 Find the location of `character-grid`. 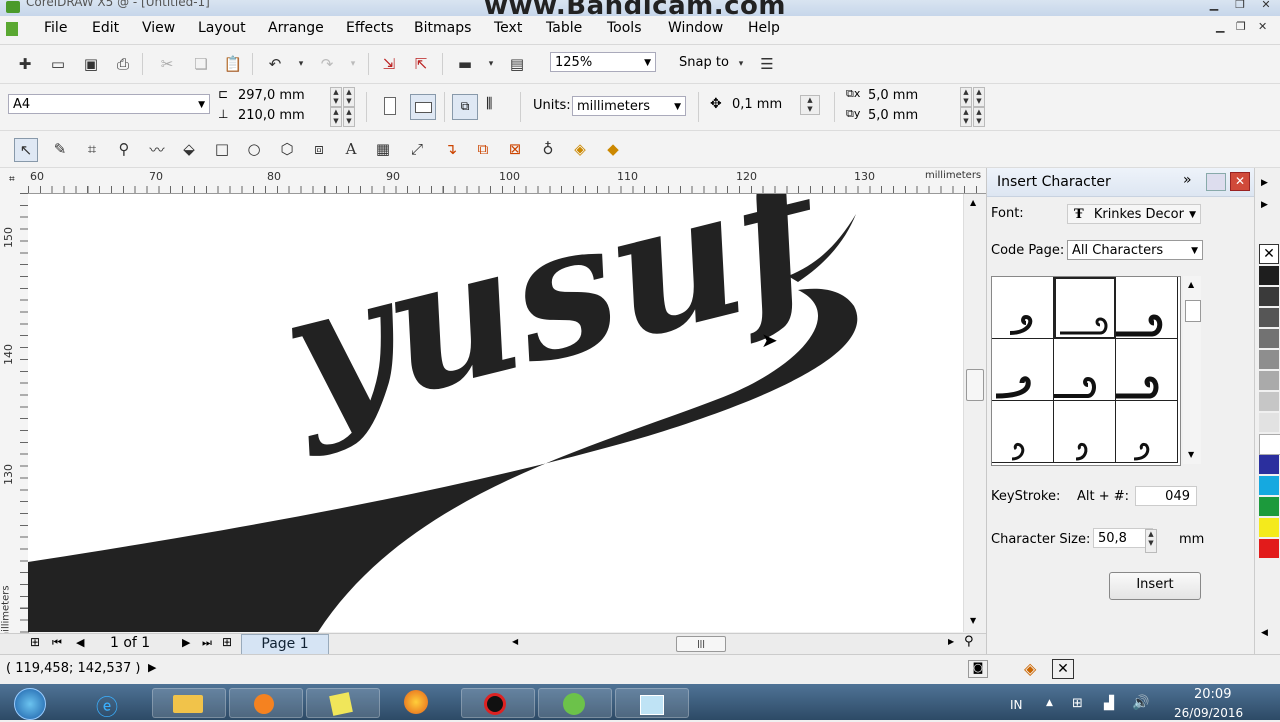

character-grid is located at coordinates (1086, 371).